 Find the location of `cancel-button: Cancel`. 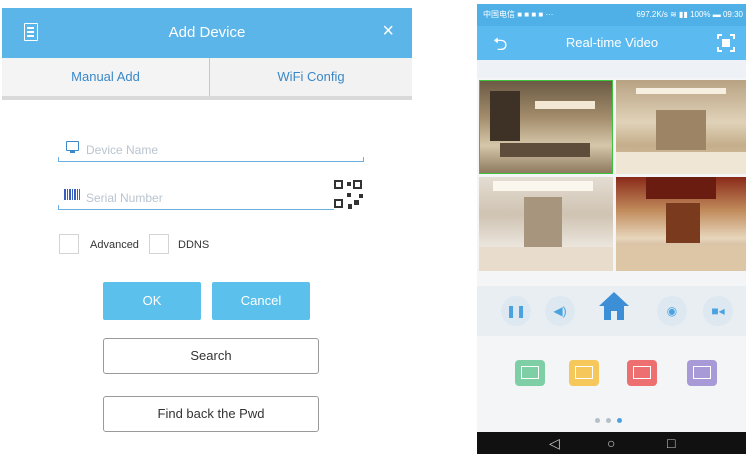

cancel-button: Cancel is located at coordinates (261, 301).